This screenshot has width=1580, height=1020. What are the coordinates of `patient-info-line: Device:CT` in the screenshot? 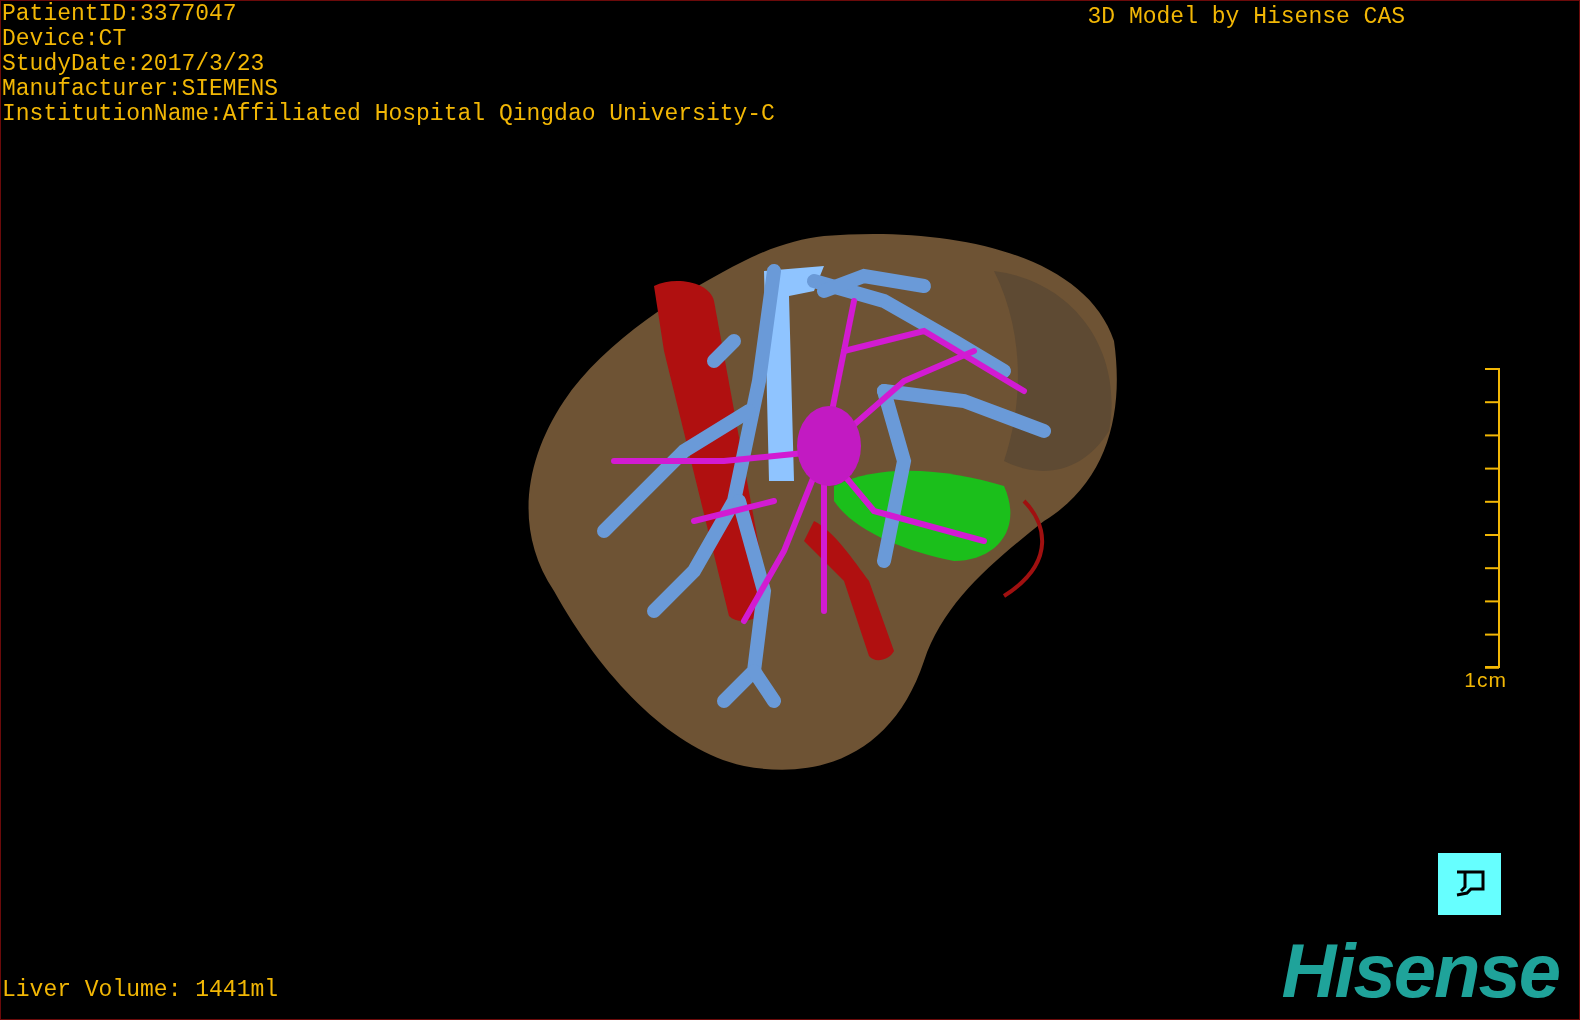 It's located at (65, 39).